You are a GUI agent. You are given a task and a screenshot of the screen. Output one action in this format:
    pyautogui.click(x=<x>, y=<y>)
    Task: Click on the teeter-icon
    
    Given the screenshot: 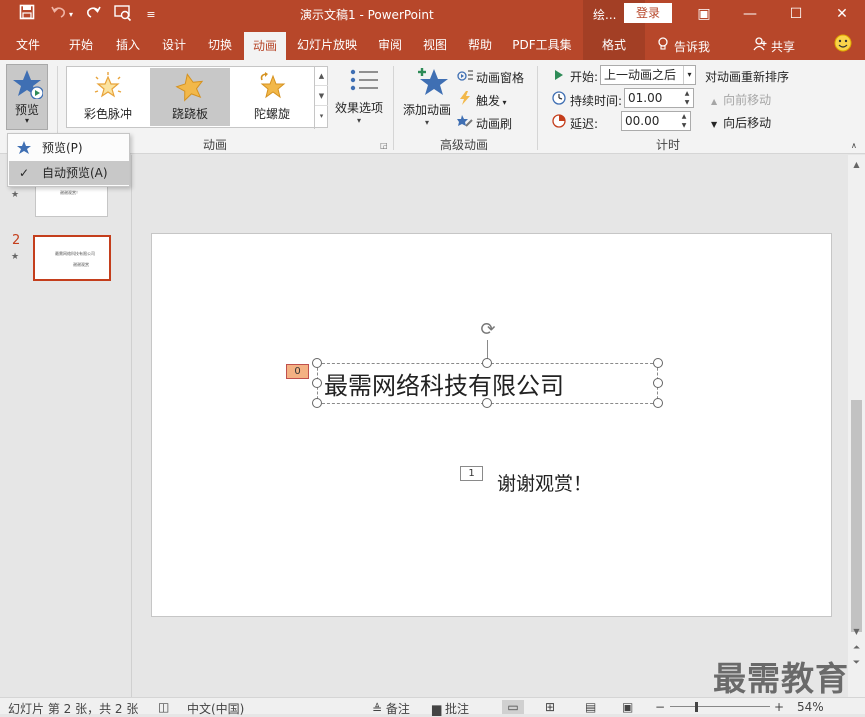 What is the action you would take?
    pyautogui.click(x=190, y=88)
    